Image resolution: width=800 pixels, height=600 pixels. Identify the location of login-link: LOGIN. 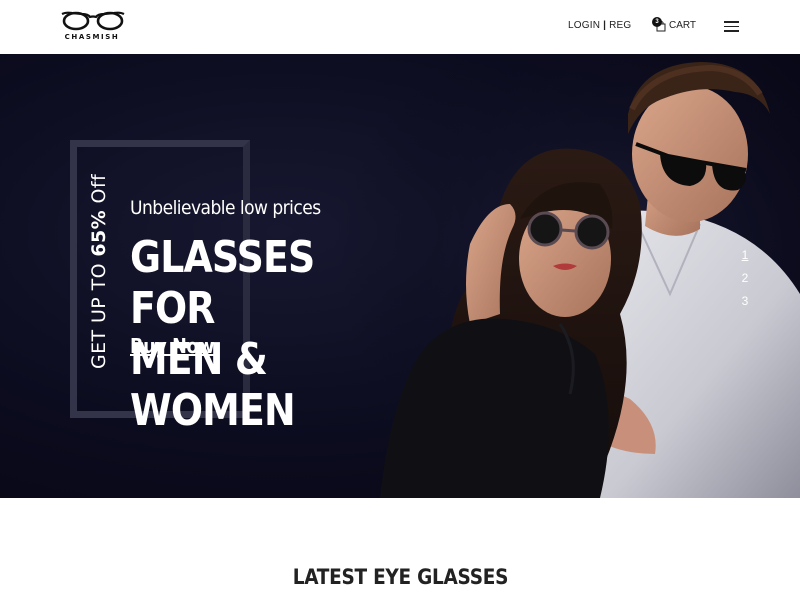
(584, 25).